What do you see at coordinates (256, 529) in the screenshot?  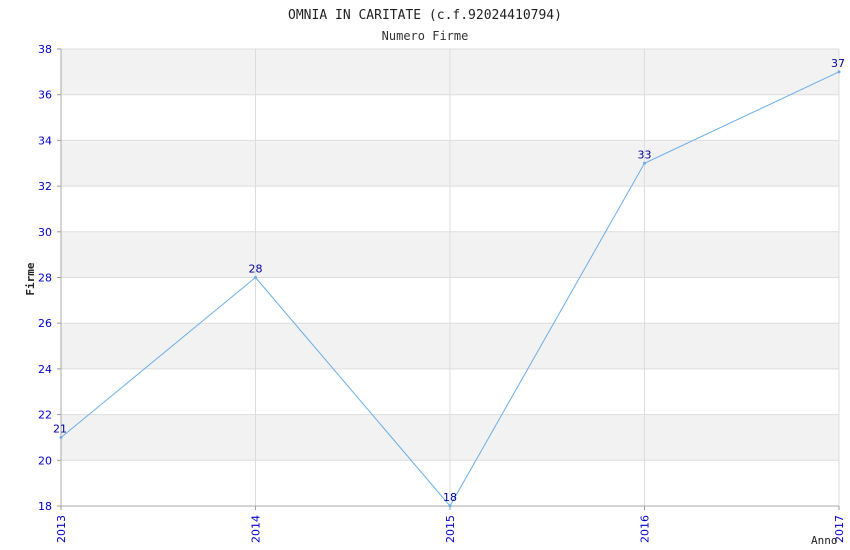 I see `x-tick-label: 2014` at bounding box center [256, 529].